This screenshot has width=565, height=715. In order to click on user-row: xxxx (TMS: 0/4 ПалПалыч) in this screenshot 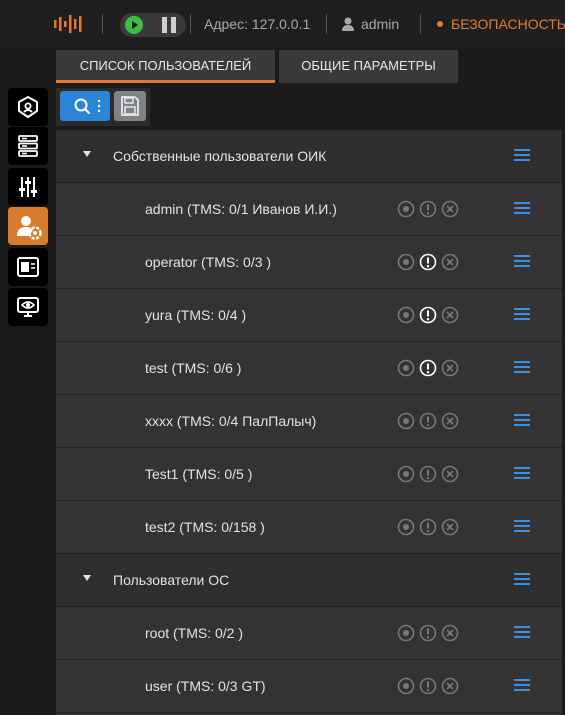, I will do `click(309, 421)`.